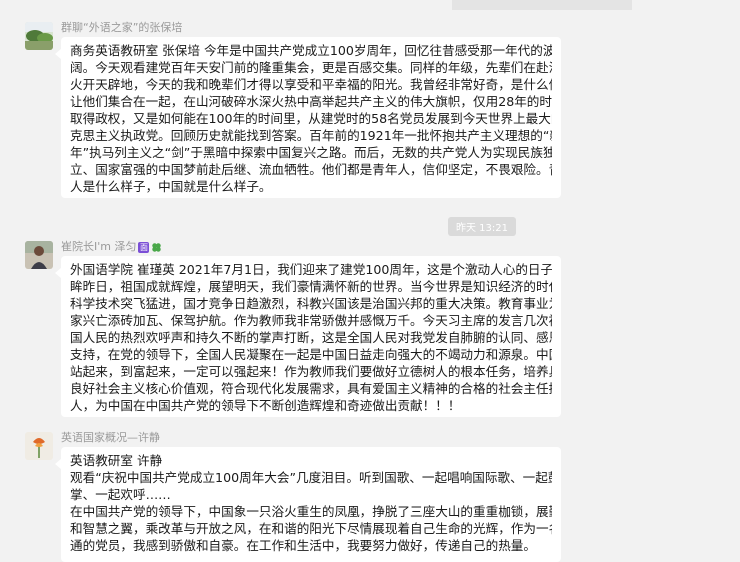 The width and height of the screenshot is (740, 562). Describe the element at coordinates (157, 247) in the screenshot. I see `clover-icon` at that location.